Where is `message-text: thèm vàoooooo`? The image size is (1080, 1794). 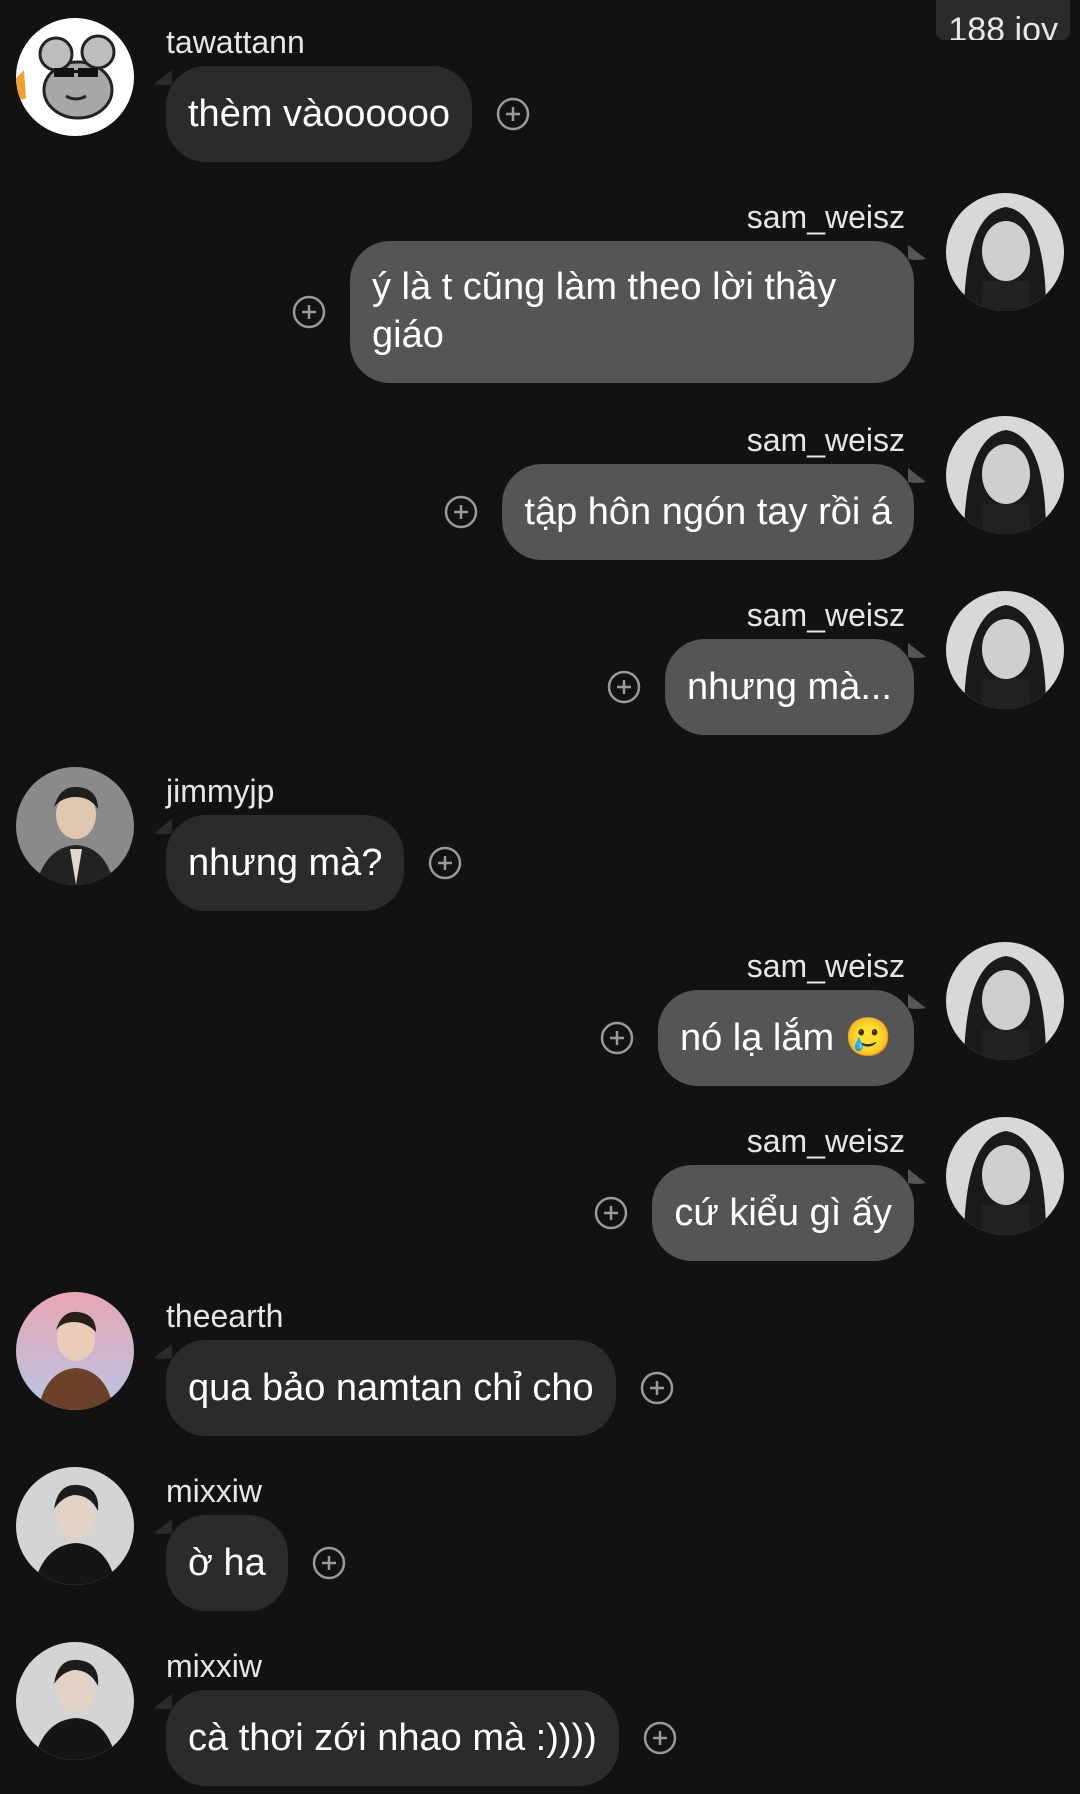 message-text: thèm vàoooooo is located at coordinates (319, 114).